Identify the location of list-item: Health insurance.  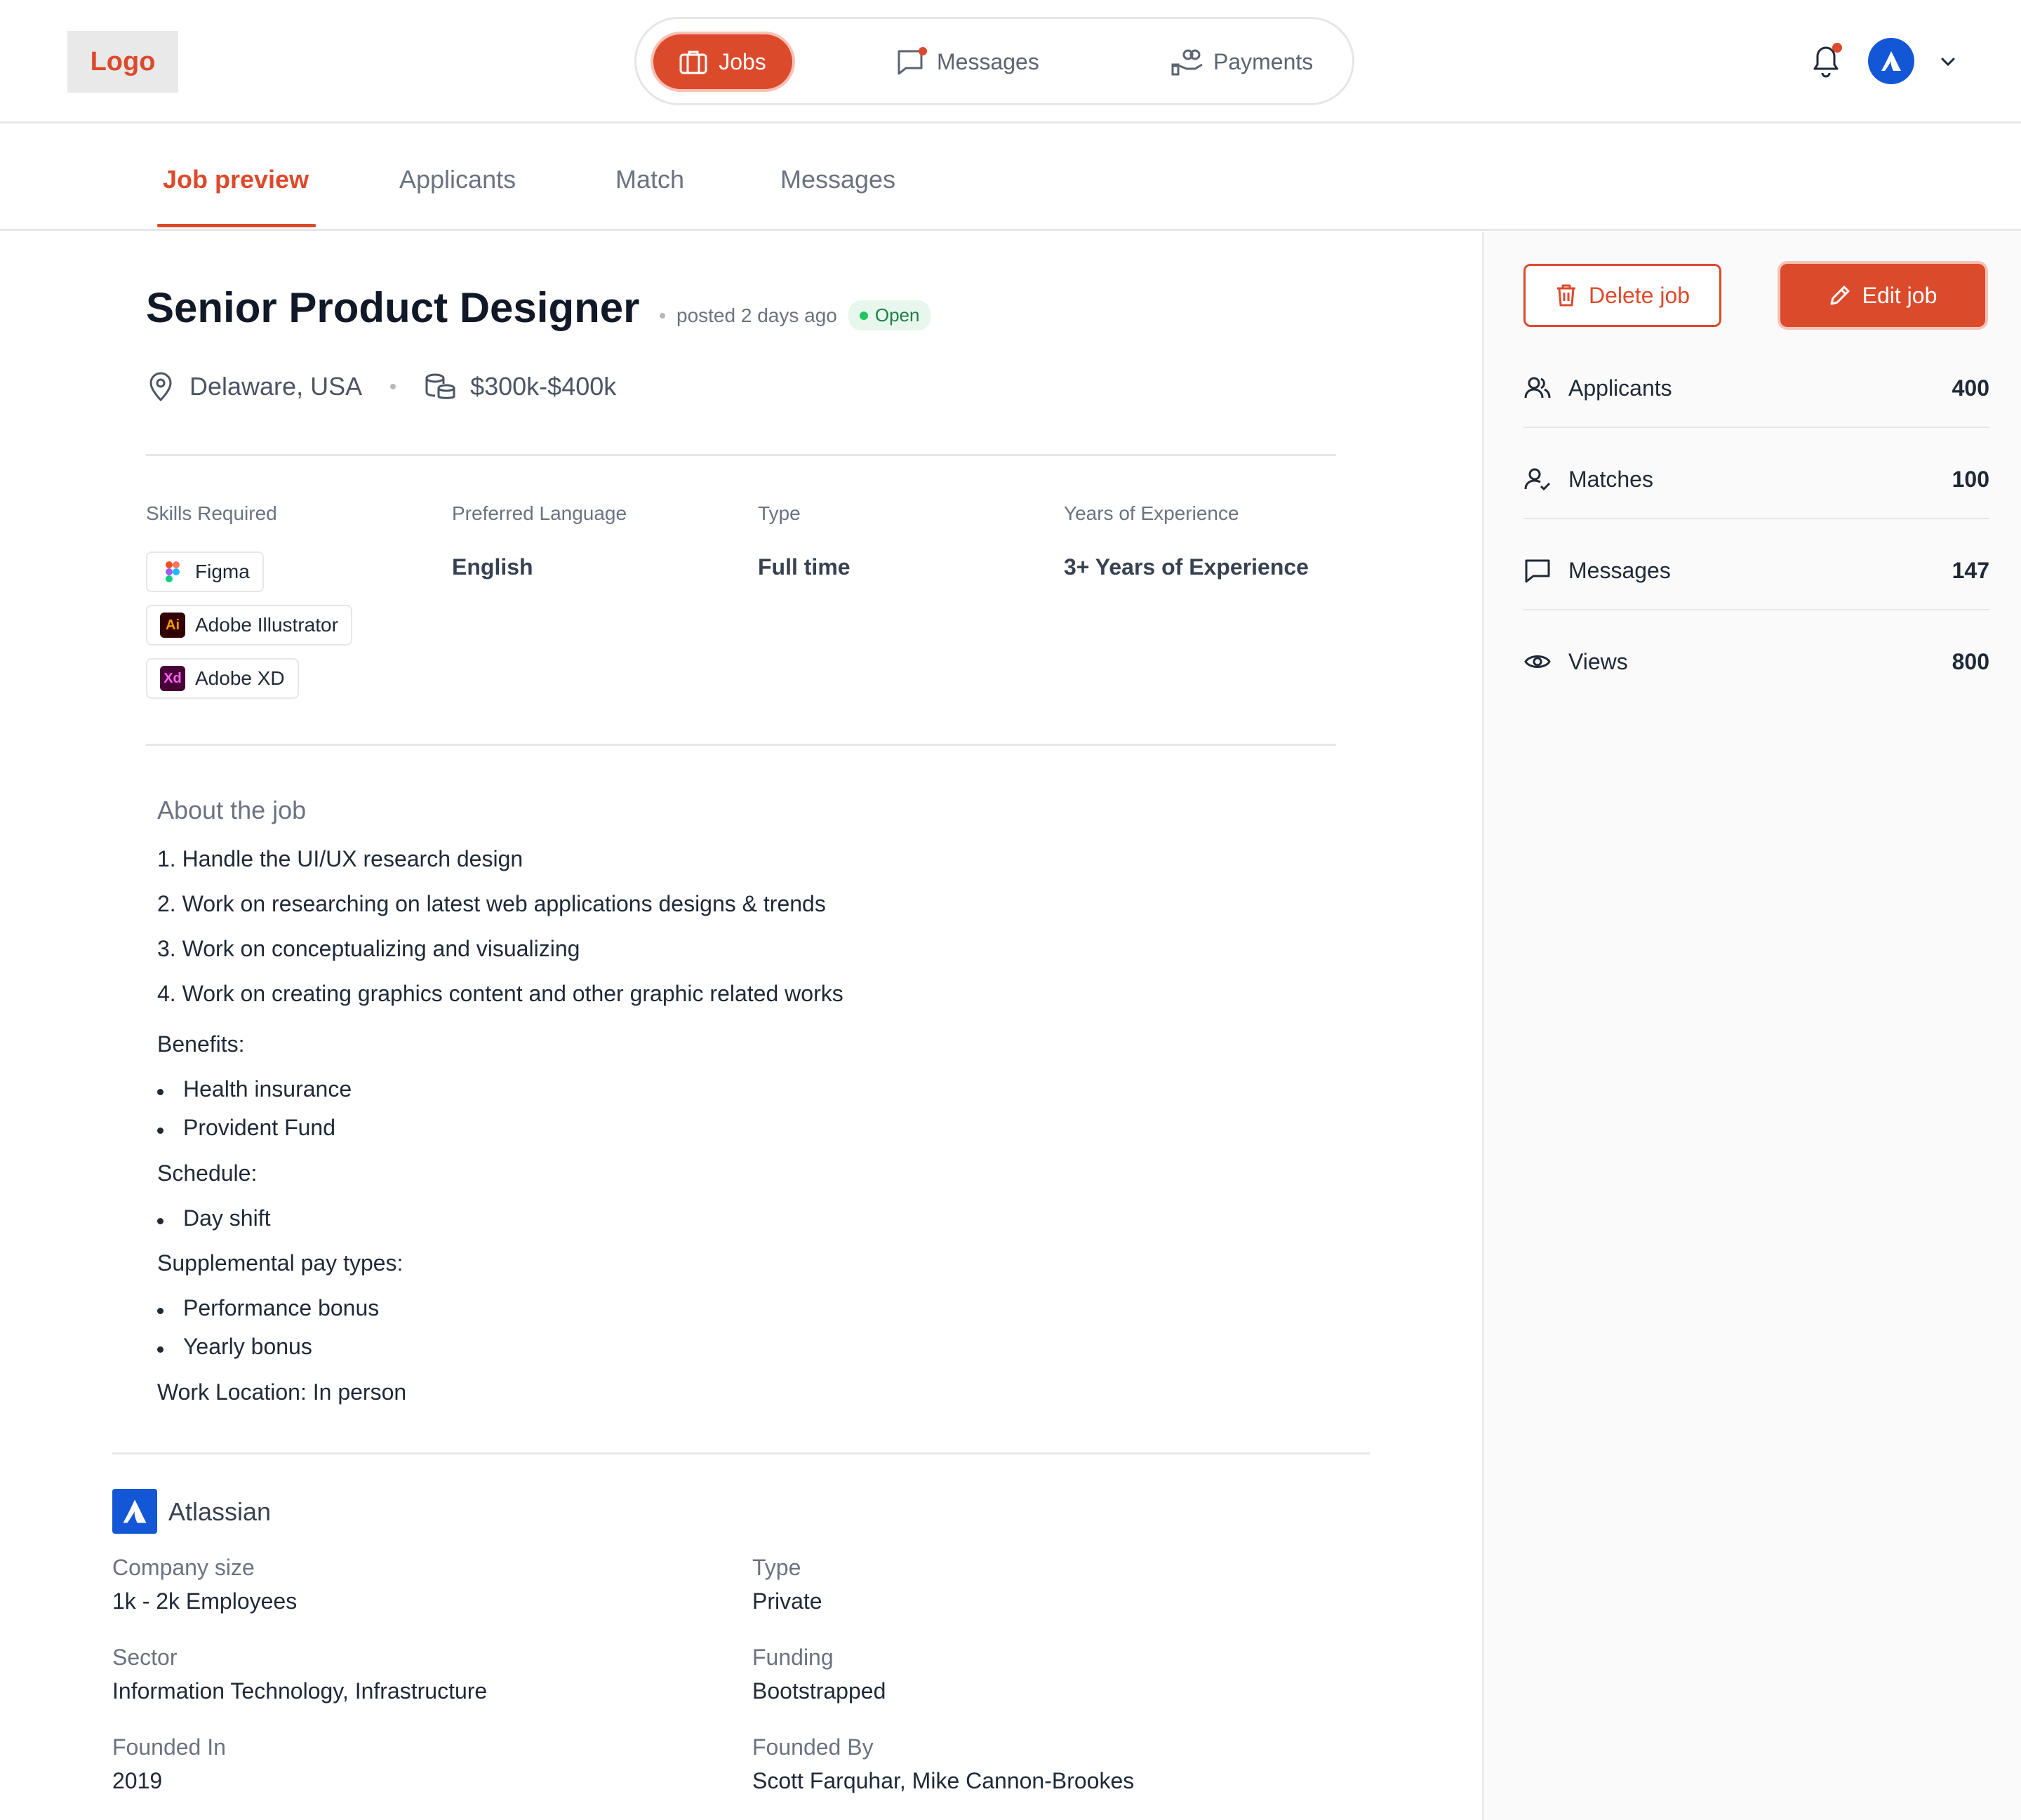
(254, 1089).